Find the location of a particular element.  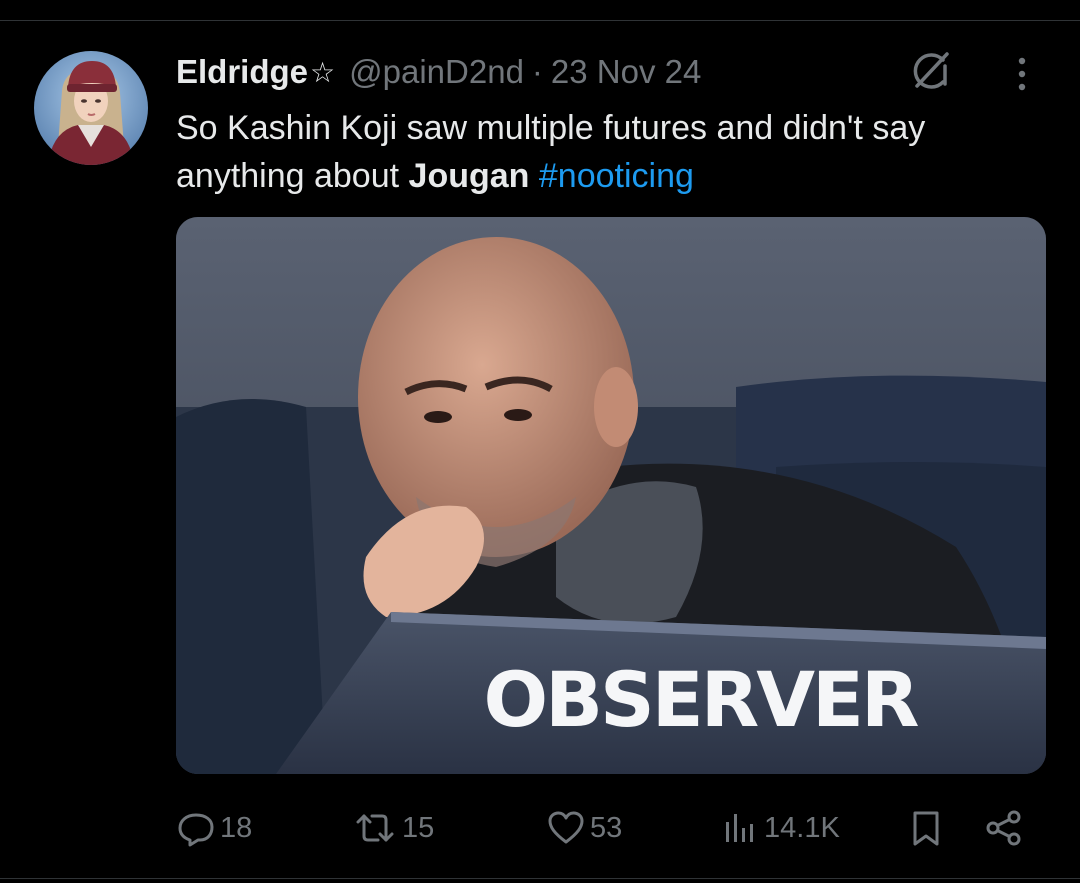

user-handle: @painD2nd is located at coordinates (436, 72).